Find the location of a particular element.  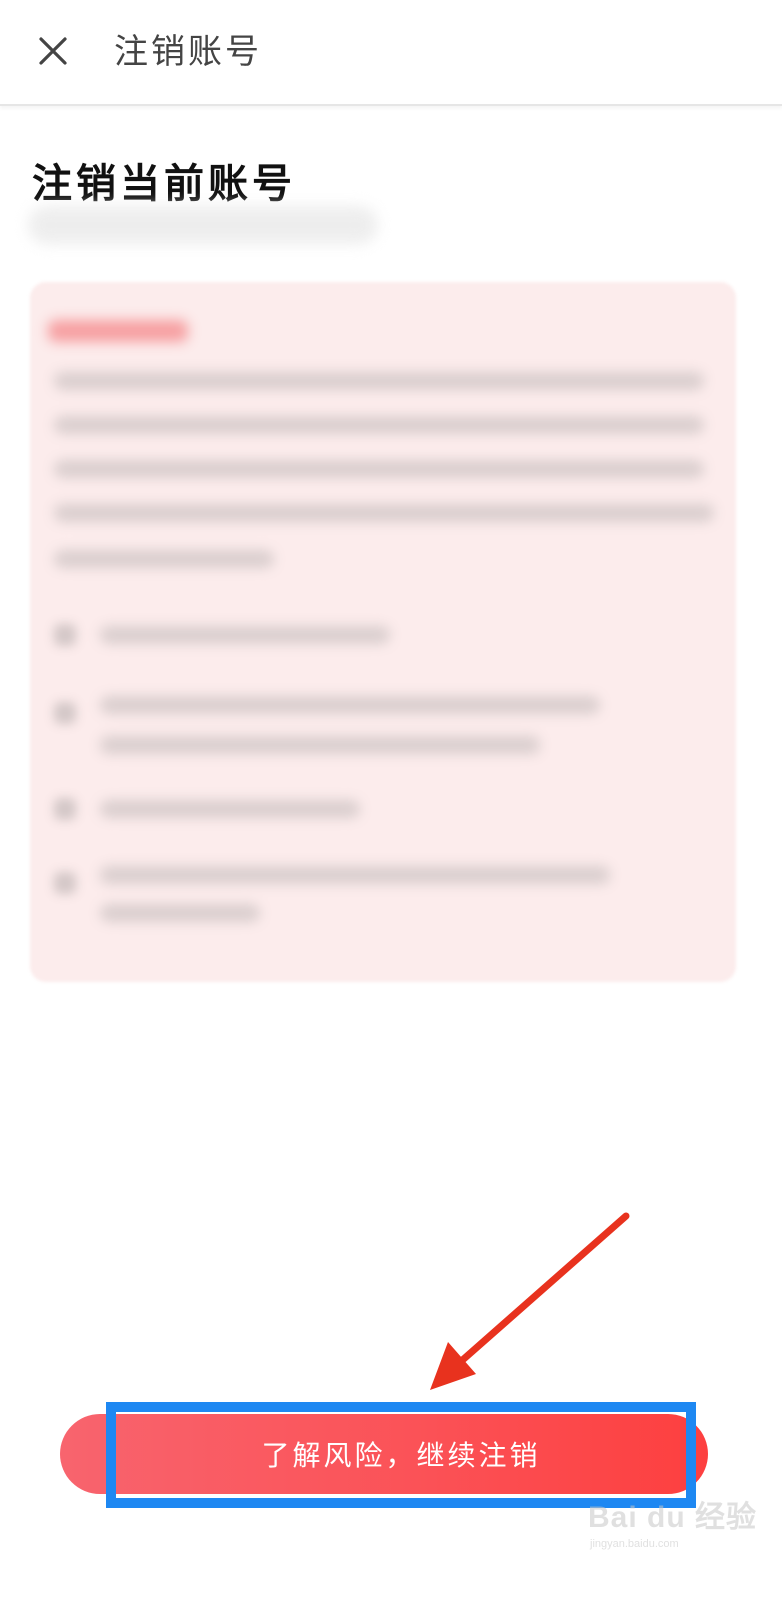

app-bar: 注销账号 is located at coordinates (391, 53).